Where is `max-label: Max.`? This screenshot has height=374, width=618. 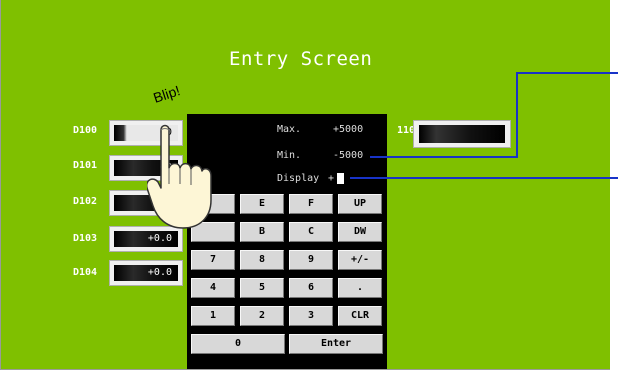
max-label: Max. is located at coordinates (289, 129).